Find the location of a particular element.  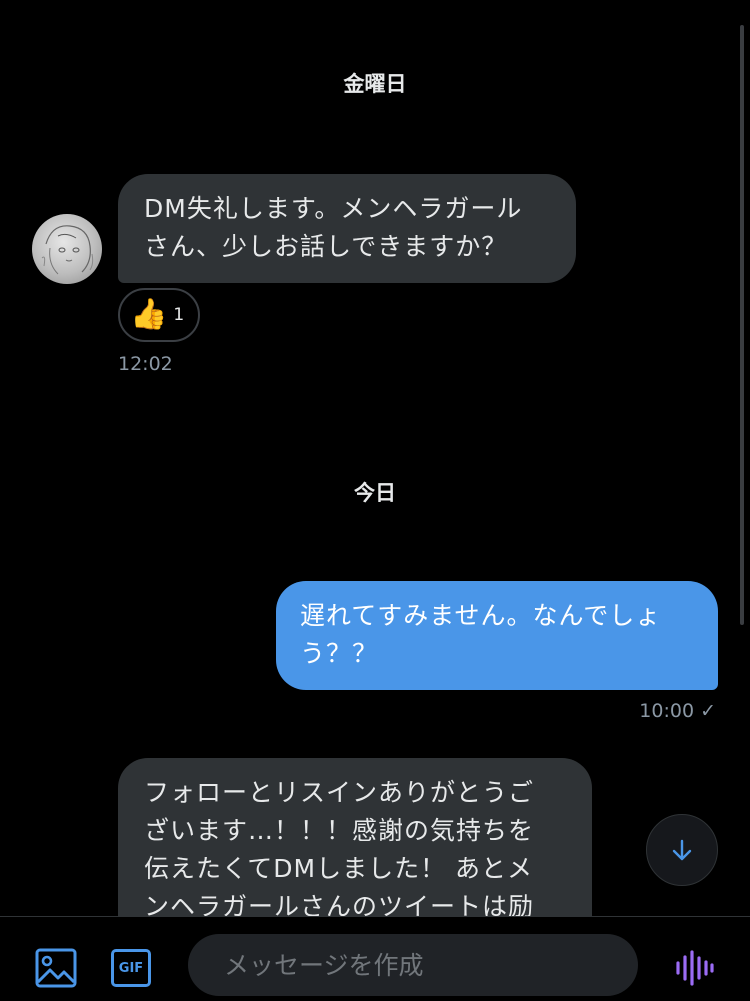

message-input-container is located at coordinates (413, 965).